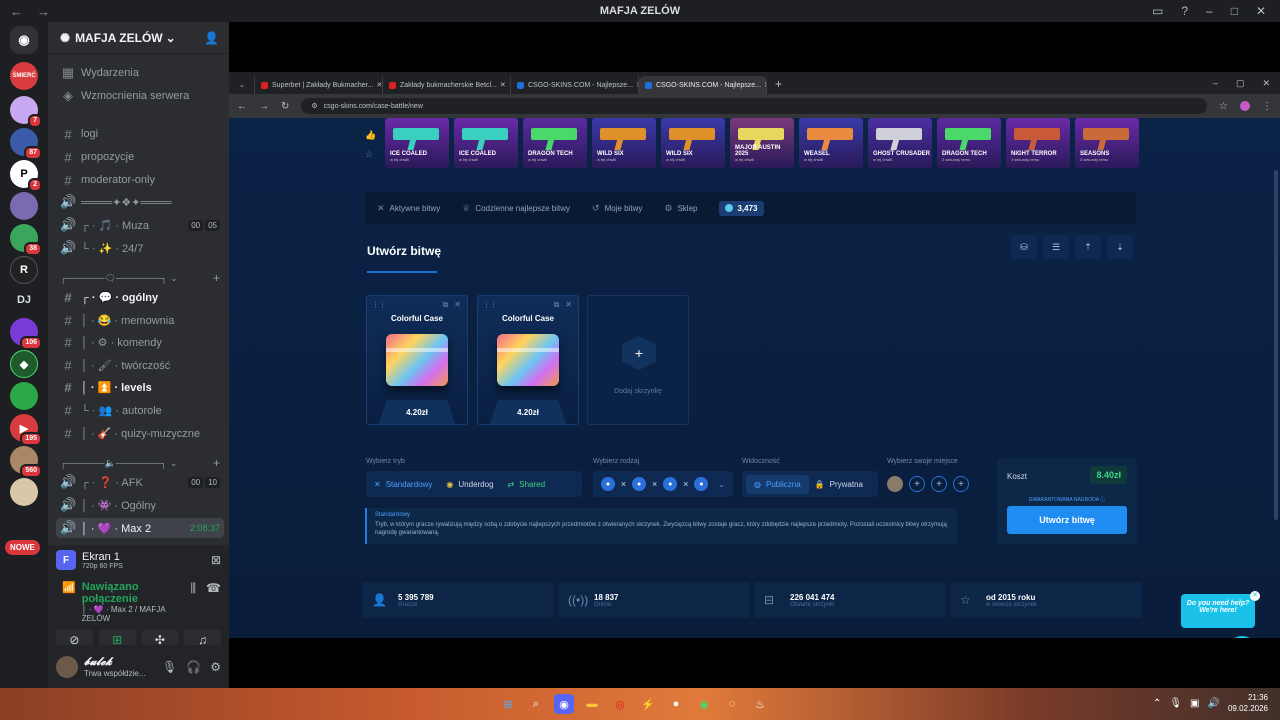  What do you see at coordinates (754, 106) in the screenshot?
I see `url-input: ⚙ csgo-skins.com/case-battle/new` at bounding box center [754, 106].